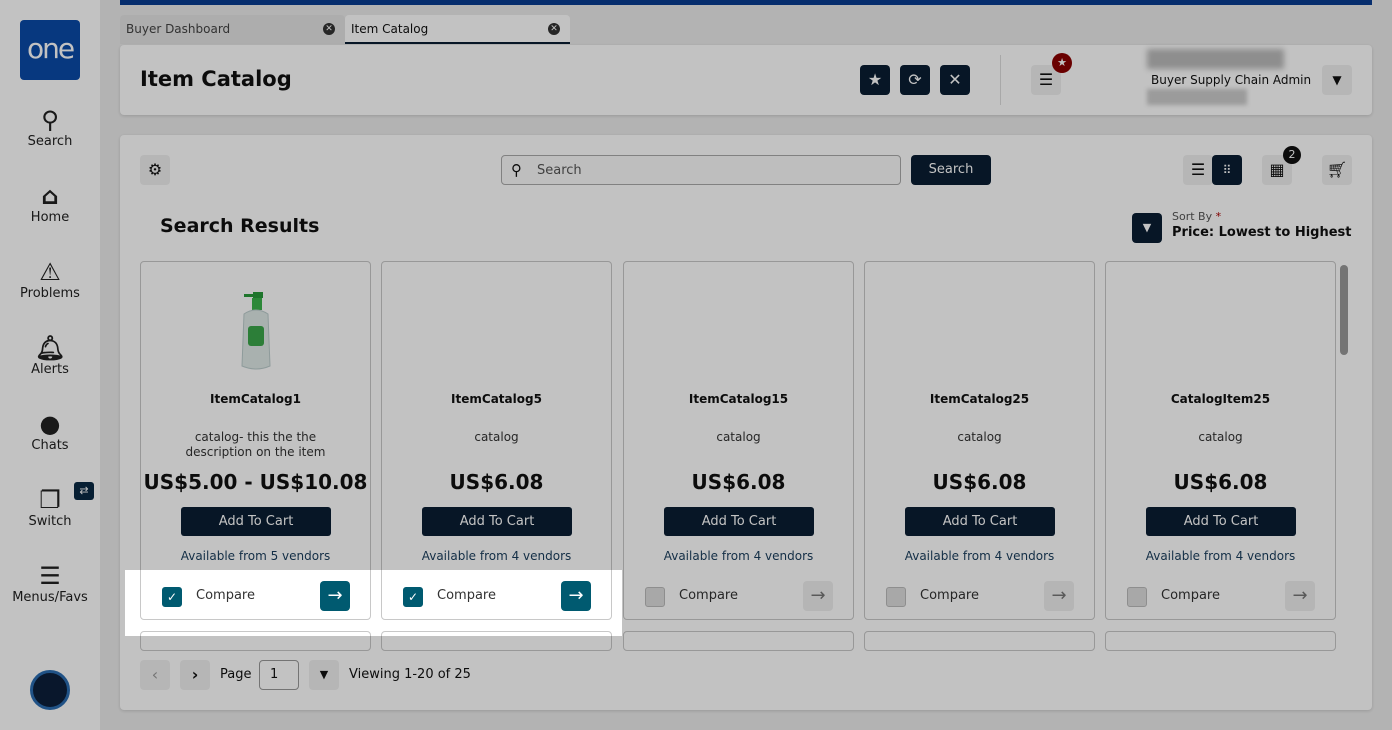 Image resolution: width=1392 pixels, height=730 pixels. I want to click on hamburger-icon: ☰, so click(1046, 79).